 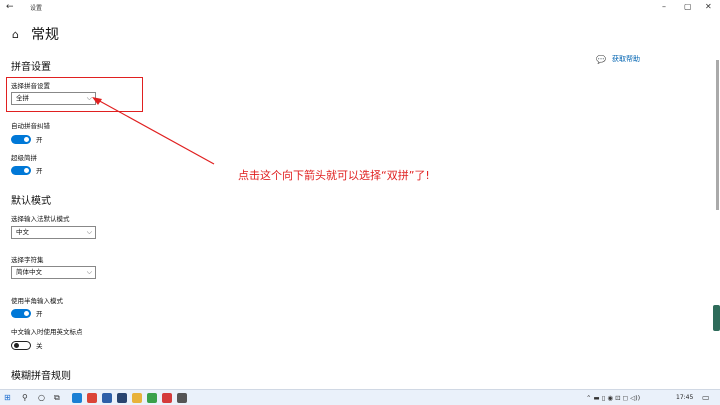 I want to click on windows-start-icon: ⊞, so click(x=7, y=398).